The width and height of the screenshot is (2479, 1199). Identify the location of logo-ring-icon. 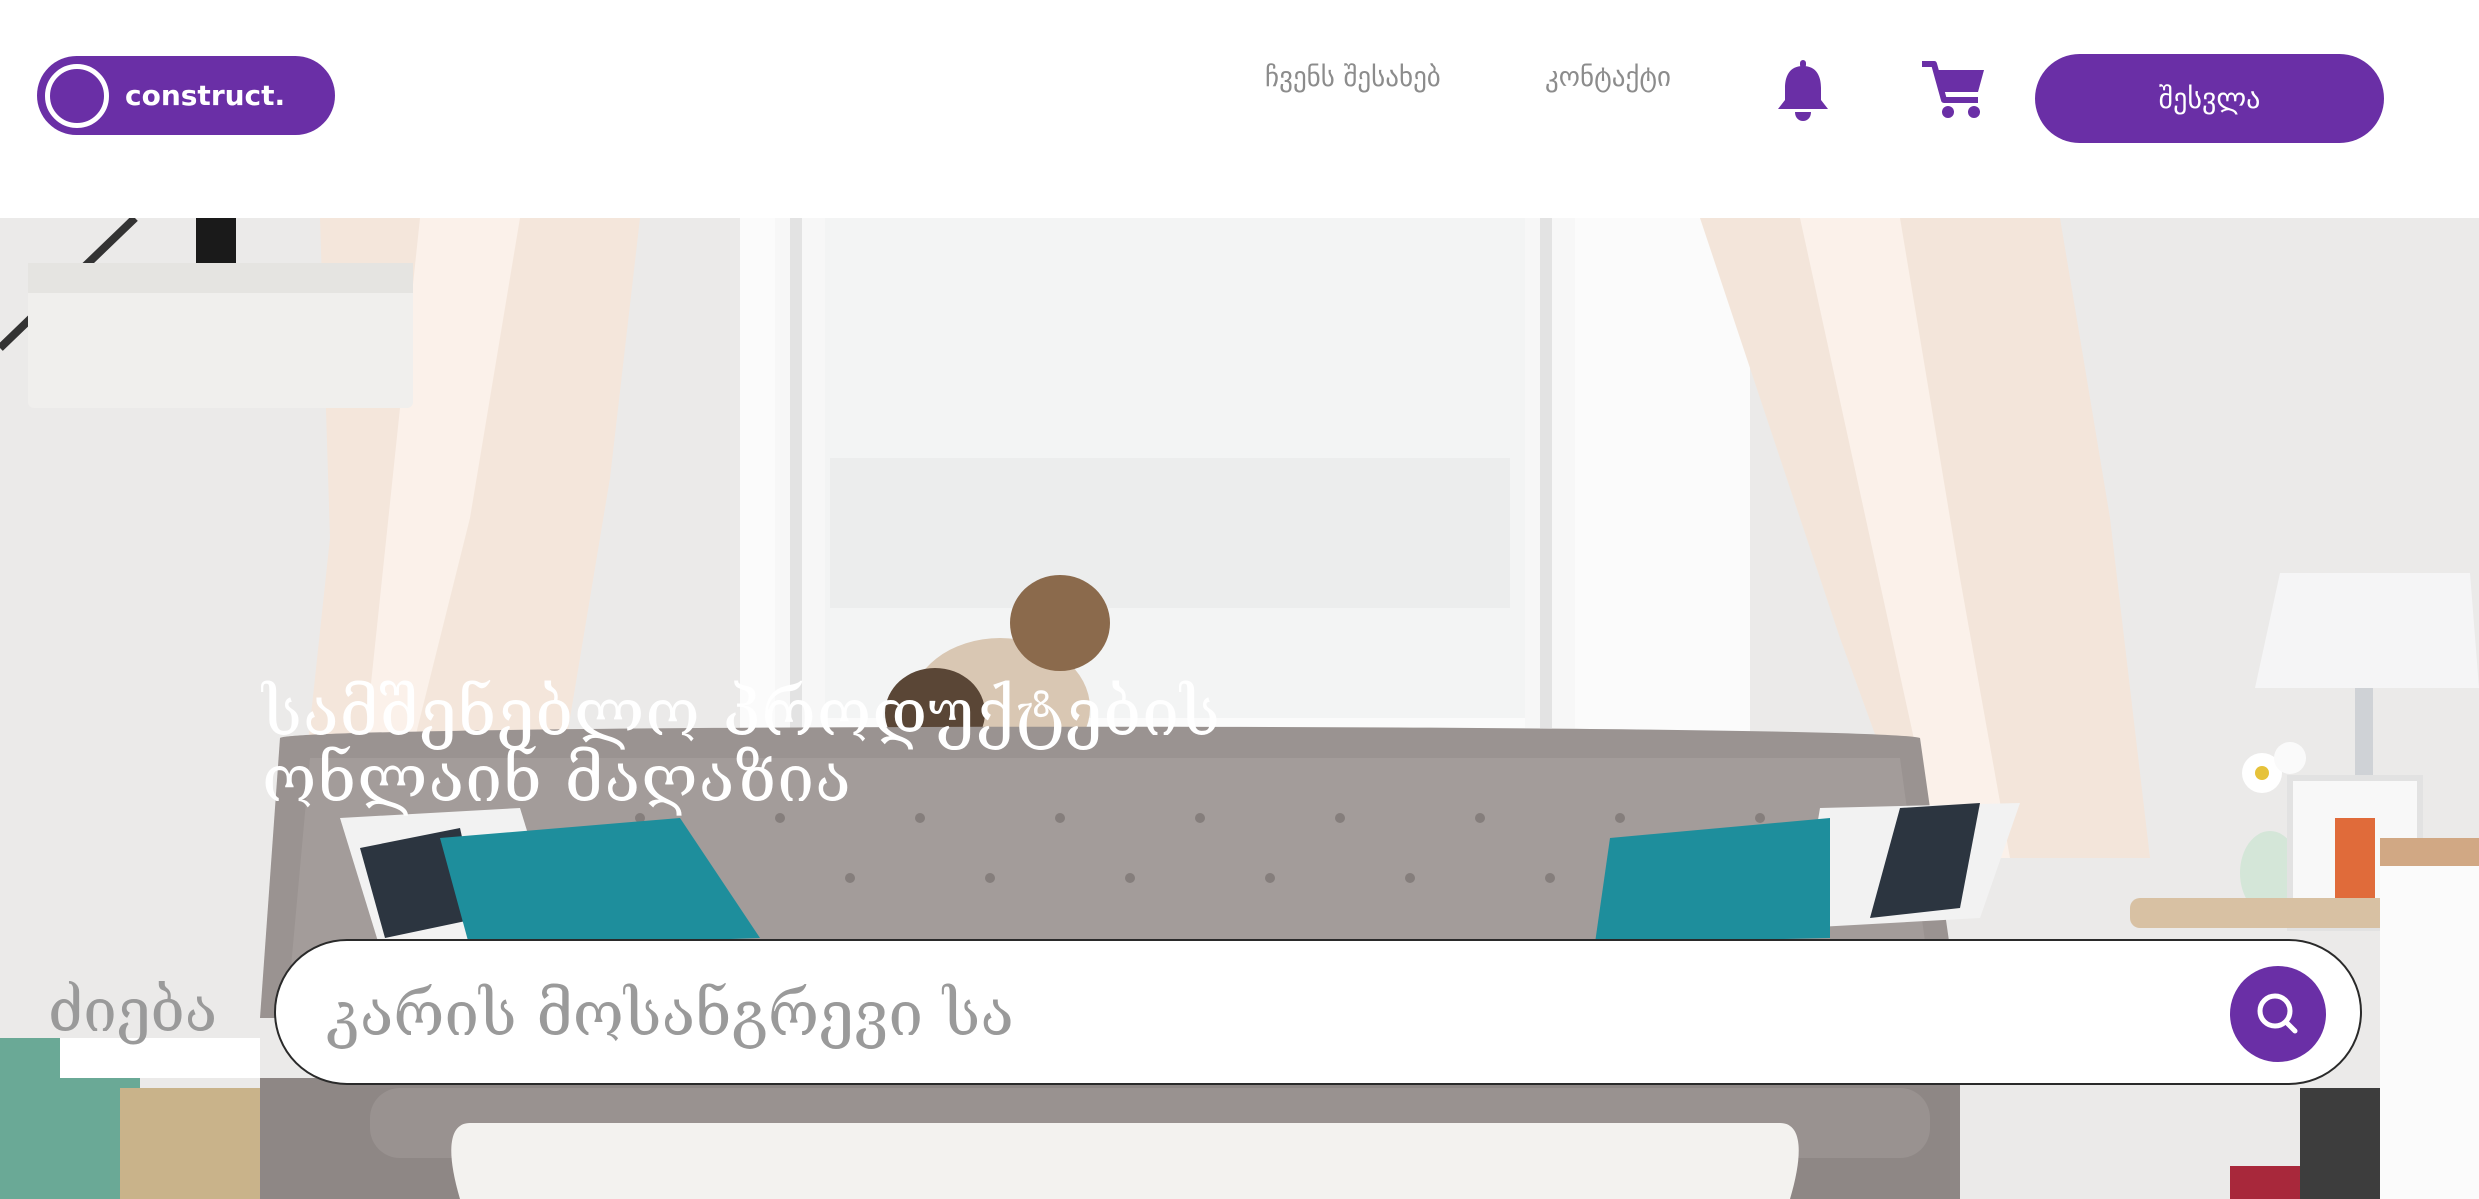
(77, 95).